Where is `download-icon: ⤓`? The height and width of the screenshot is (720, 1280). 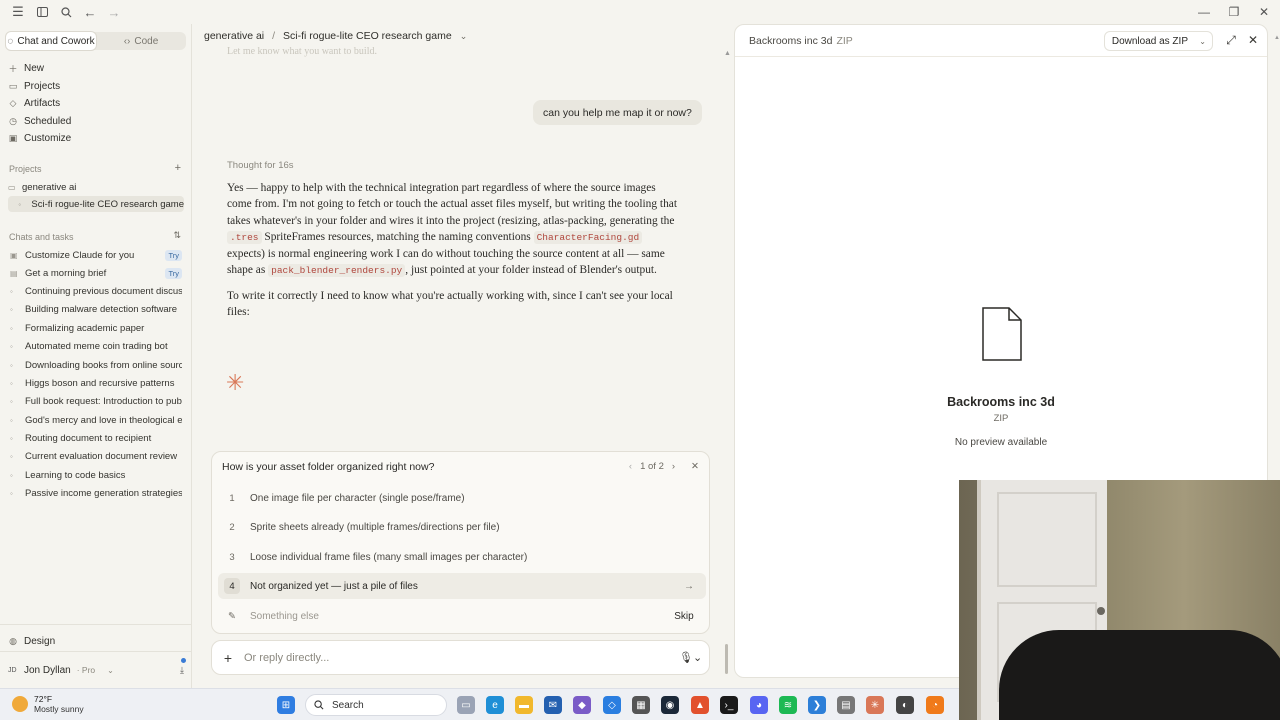
download-icon: ⤓ is located at coordinates (182, 670).